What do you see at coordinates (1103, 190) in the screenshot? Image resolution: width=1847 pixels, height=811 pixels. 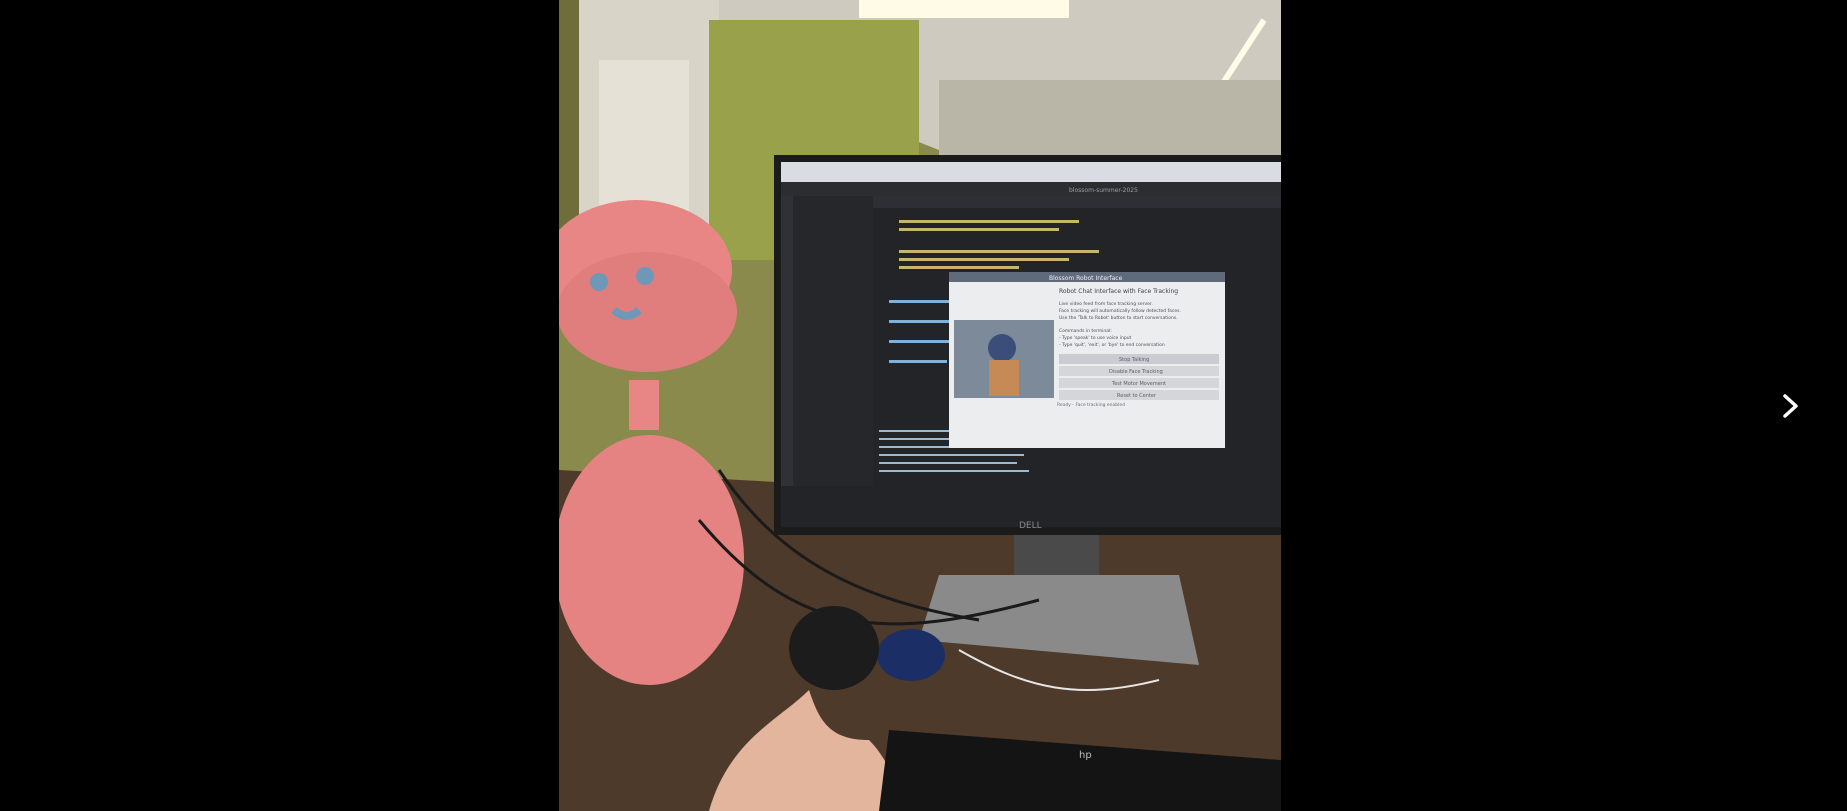 I see `search-text: blossom-summer-2025` at bounding box center [1103, 190].